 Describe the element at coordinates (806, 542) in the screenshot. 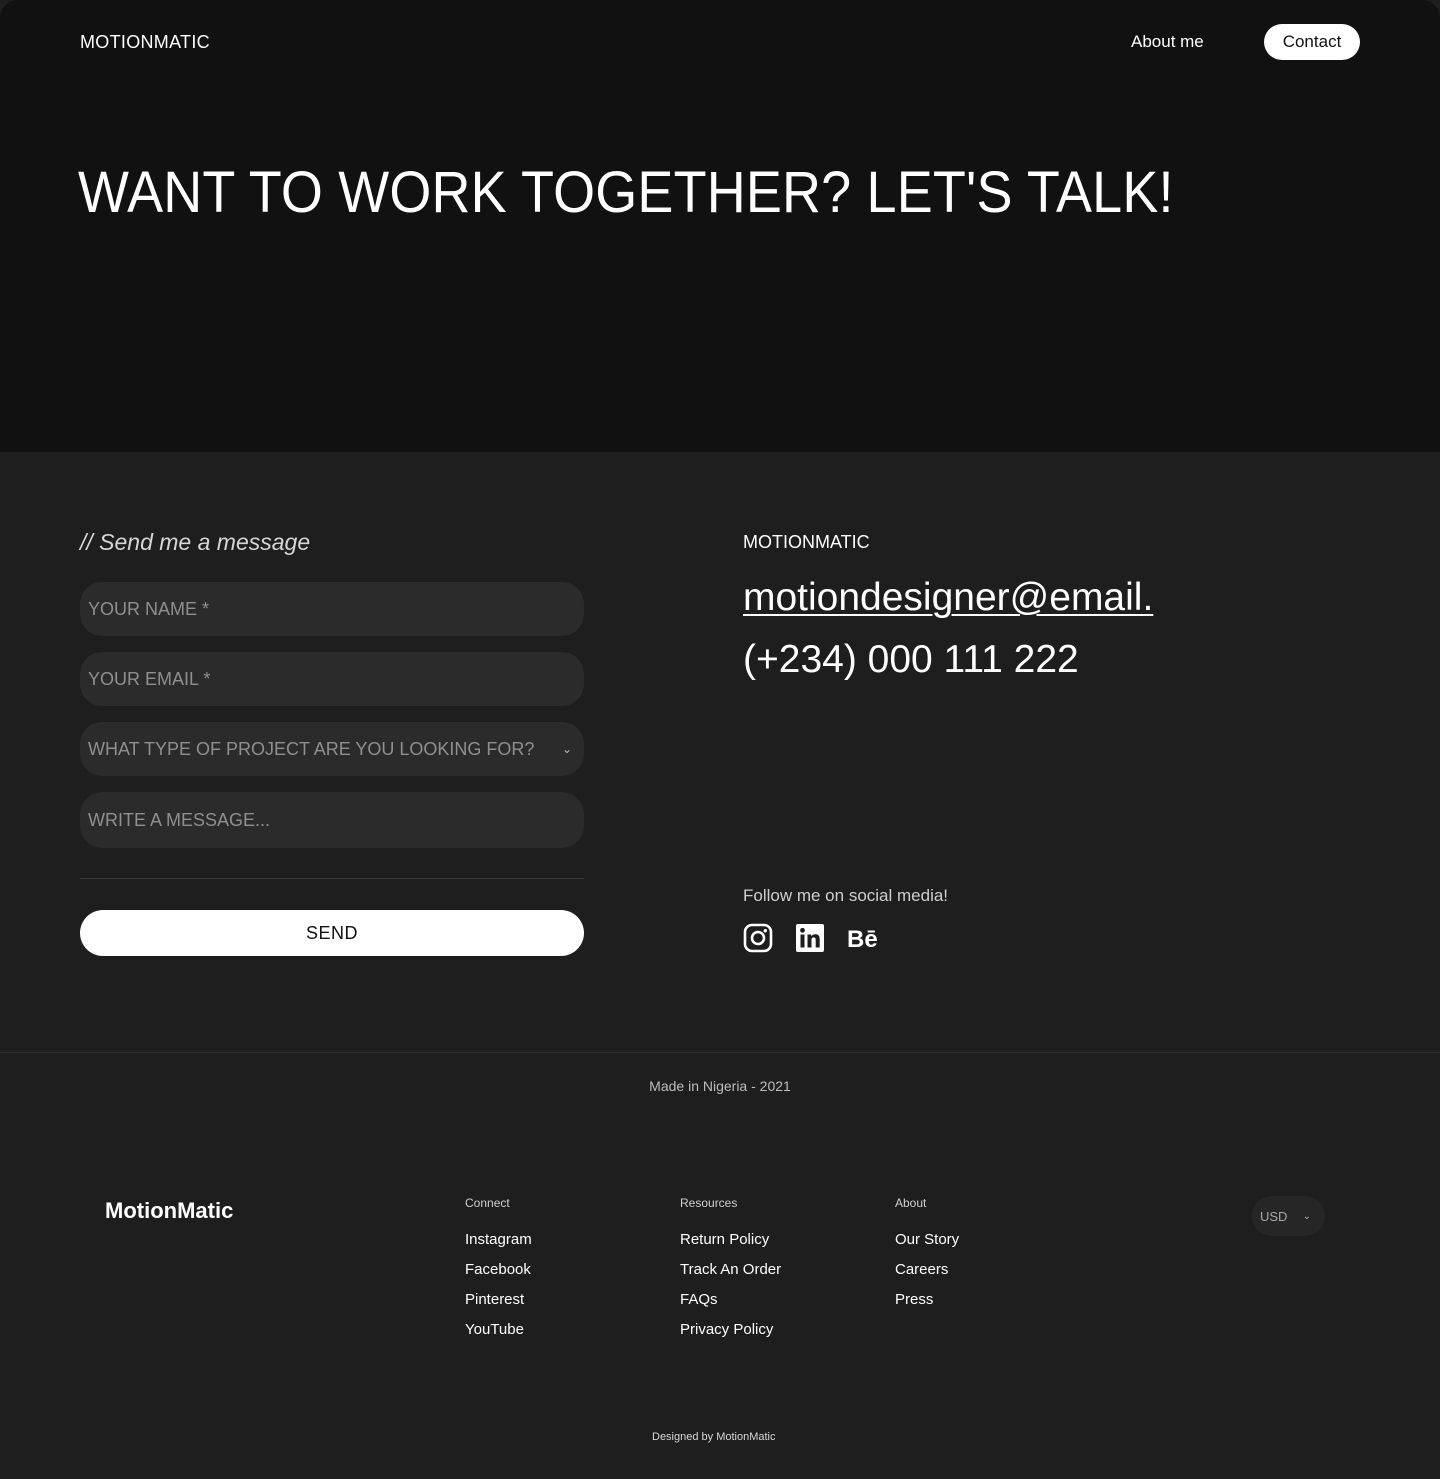

I see `info-brand: MOTIONMATIC` at that location.